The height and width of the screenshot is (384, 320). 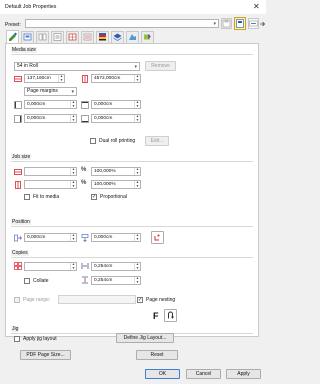 What do you see at coordinates (116, 237) in the screenshot?
I see `position-y-field: 0,000cm ▲ ▼` at bounding box center [116, 237].